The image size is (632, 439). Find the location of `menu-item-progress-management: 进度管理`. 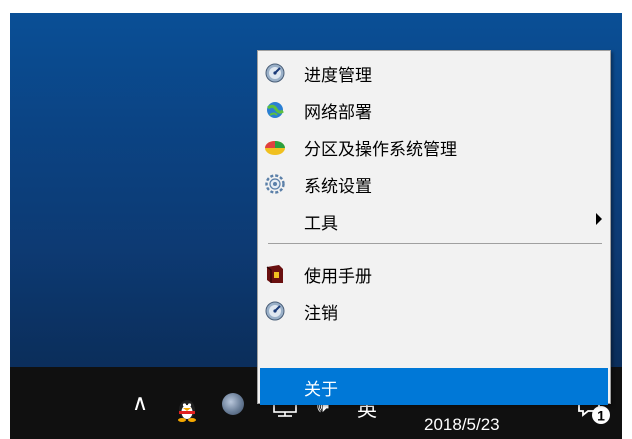

menu-item-progress-management: 进度管理 is located at coordinates (434, 72).